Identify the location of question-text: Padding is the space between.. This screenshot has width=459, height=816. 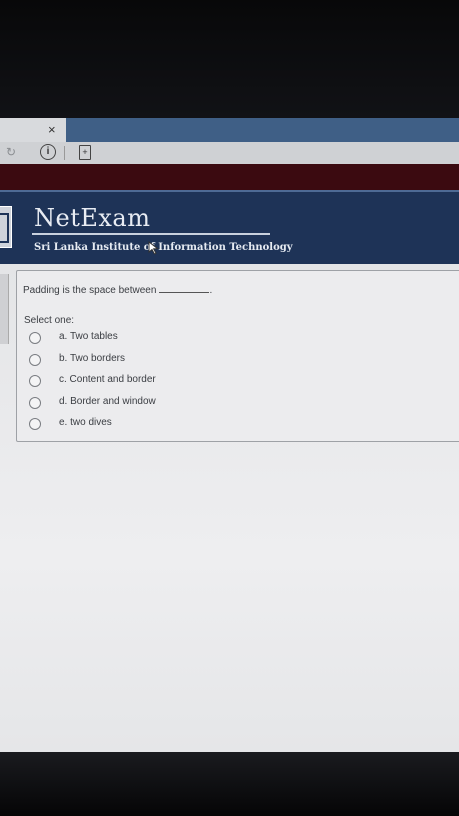
(117, 289).